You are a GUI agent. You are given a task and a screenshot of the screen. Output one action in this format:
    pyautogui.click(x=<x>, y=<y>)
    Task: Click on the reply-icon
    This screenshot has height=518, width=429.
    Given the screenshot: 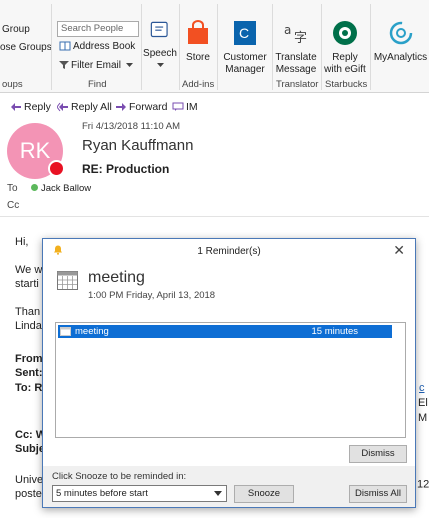 What is the action you would take?
    pyautogui.click(x=16, y=107)
    